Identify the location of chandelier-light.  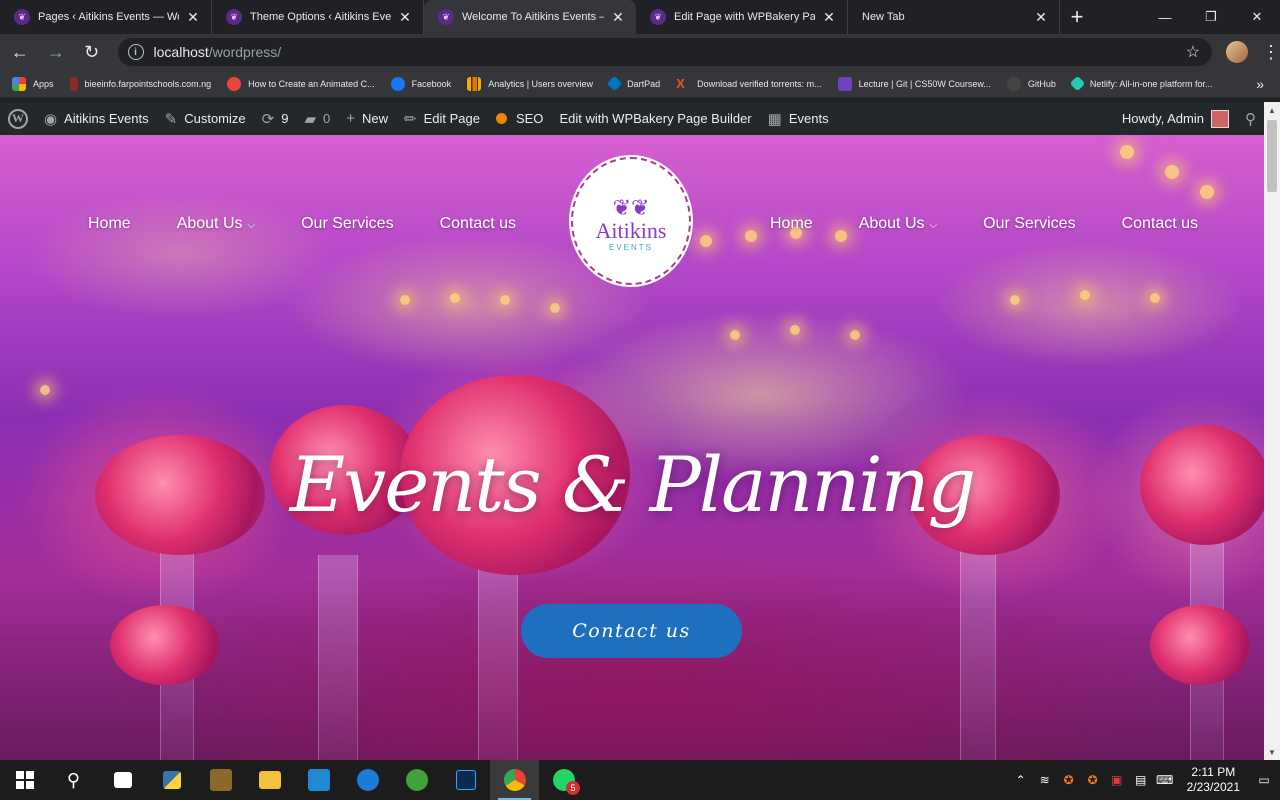
(1015, 300).